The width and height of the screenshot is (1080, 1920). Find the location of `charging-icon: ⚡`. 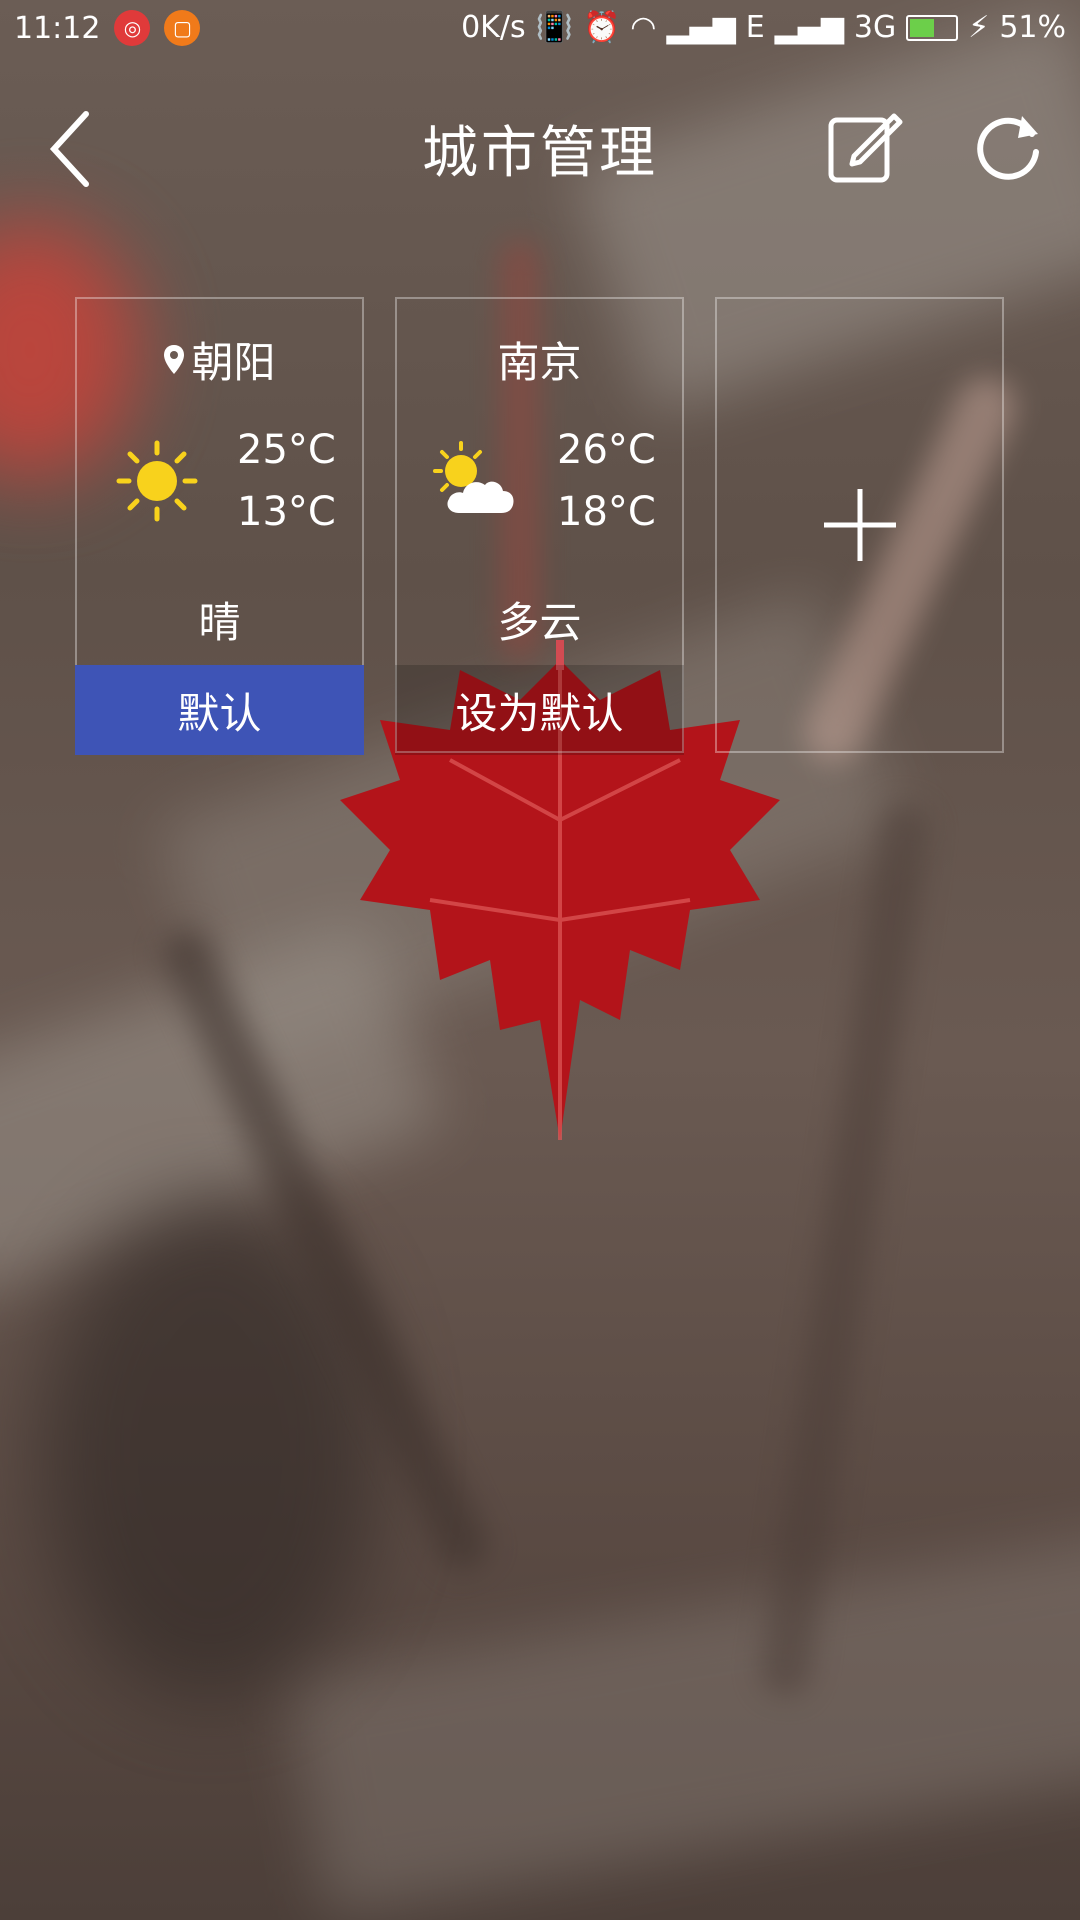

charging-icon: ⚡ is located at coordinates (979, 27).